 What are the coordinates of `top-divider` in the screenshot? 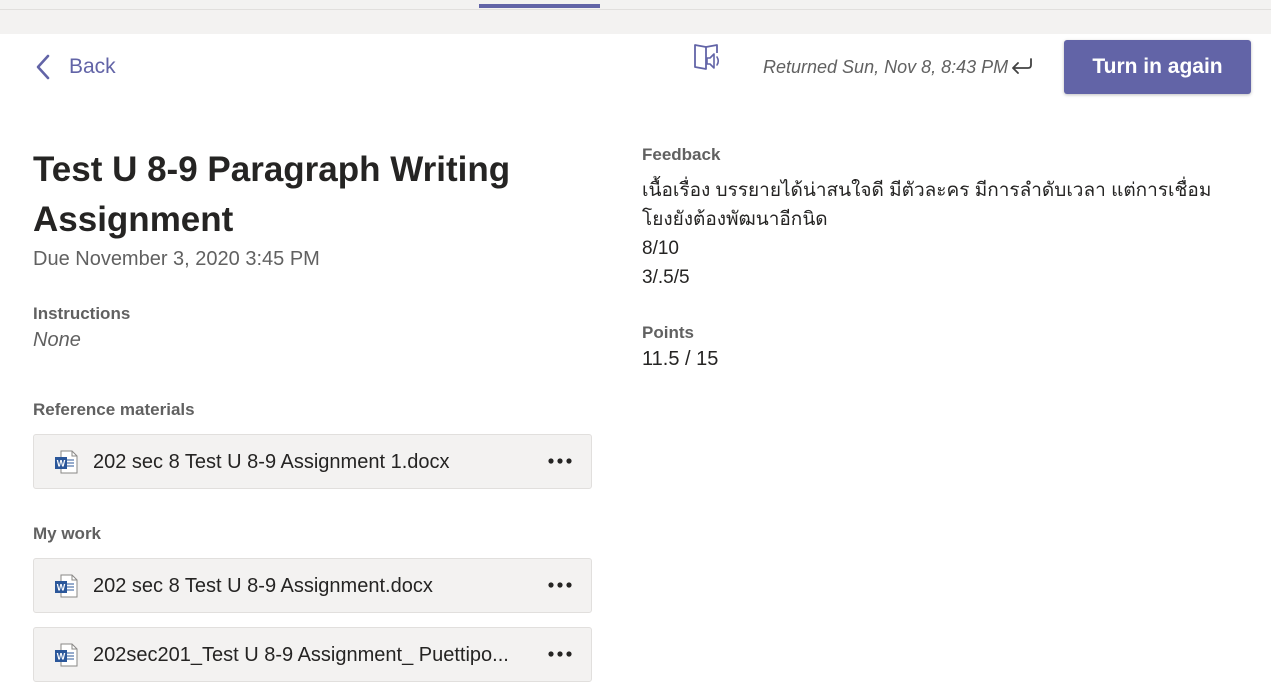 It's located at (635, 9).